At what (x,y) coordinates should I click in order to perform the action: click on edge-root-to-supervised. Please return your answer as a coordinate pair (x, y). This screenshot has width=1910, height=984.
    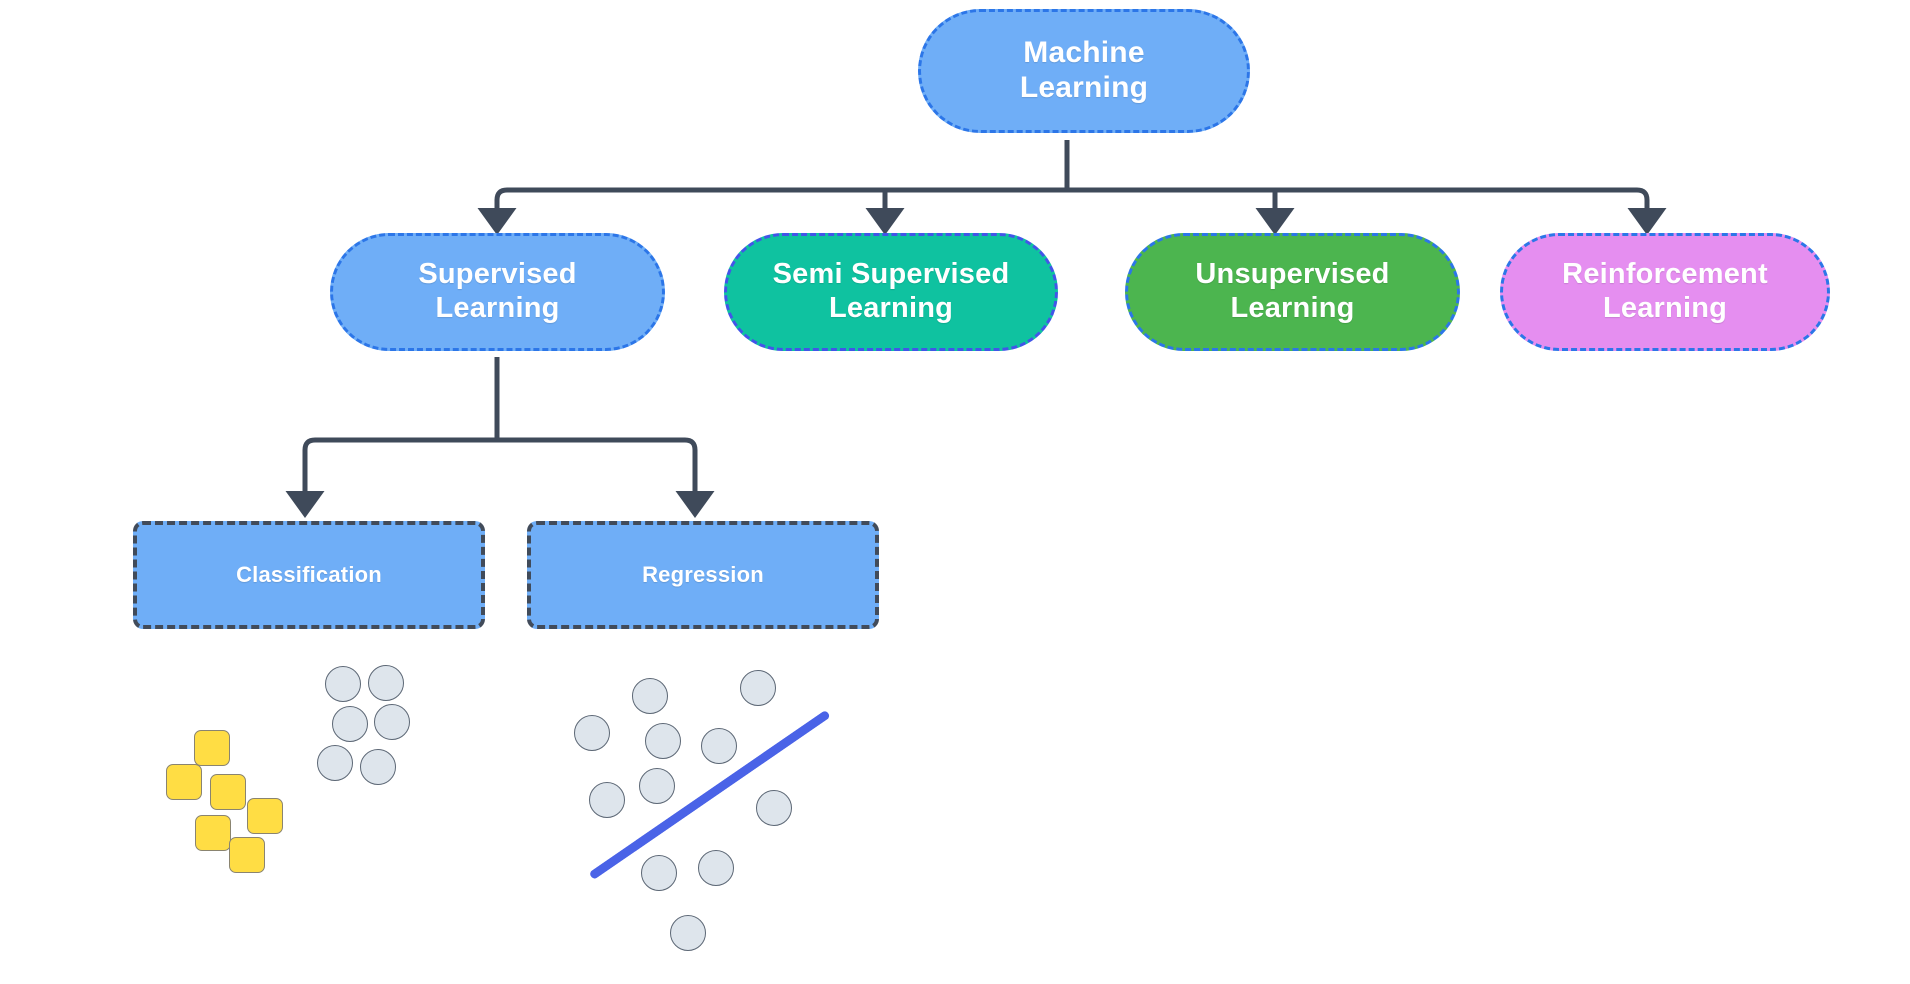
    Looking at the image, I should click on (772, 211).